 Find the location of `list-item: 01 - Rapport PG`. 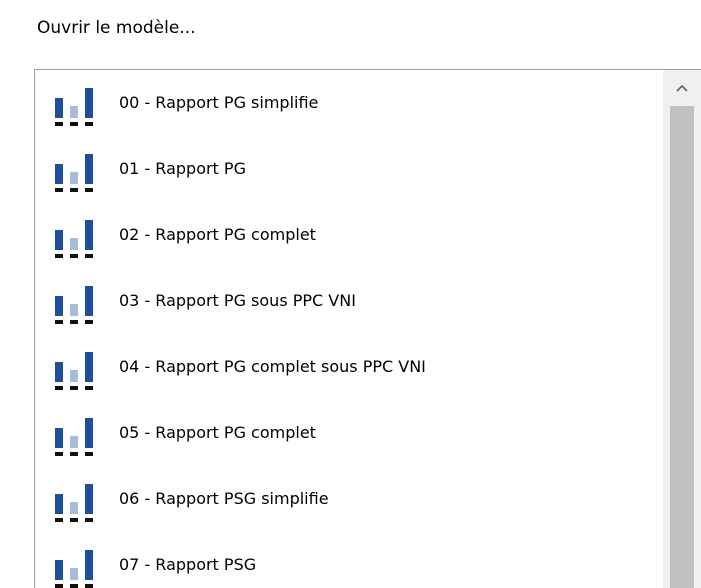

list-item: 01 - Rapport PG is located at coordinates (349, 169).